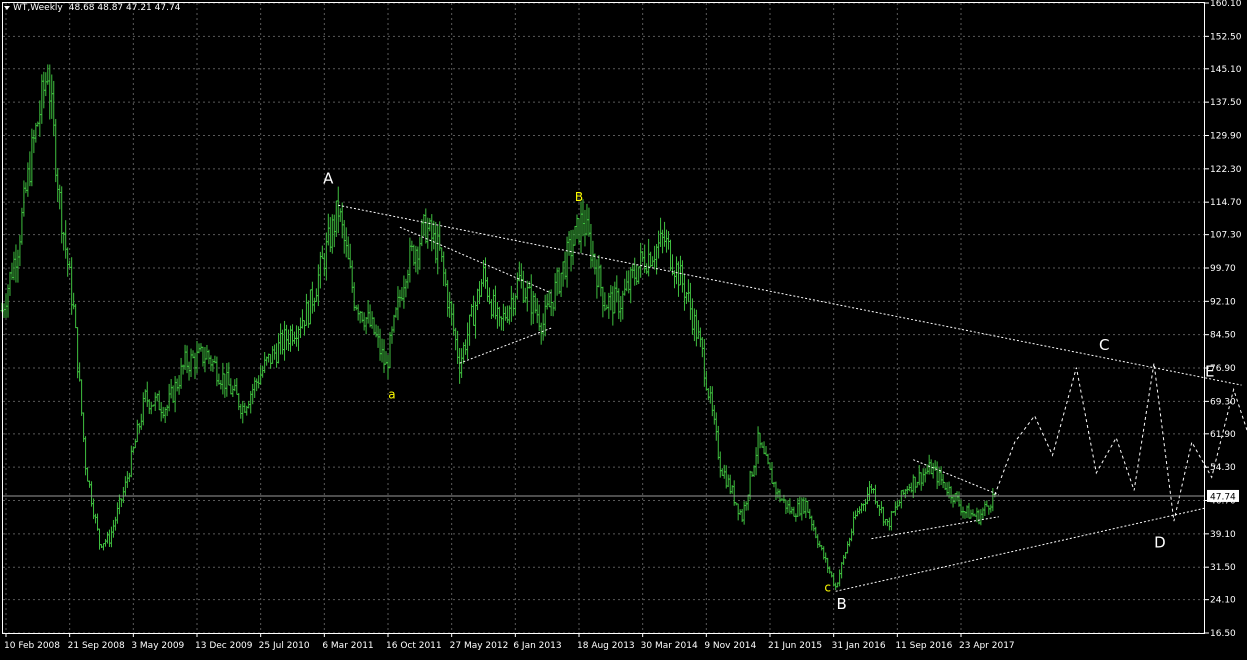 The height and width of the screenshot is (660, 1247). Describe the element at coordinates (1226, 37) in the screenshot. I see `price-tick-label: 152.50` at that location.